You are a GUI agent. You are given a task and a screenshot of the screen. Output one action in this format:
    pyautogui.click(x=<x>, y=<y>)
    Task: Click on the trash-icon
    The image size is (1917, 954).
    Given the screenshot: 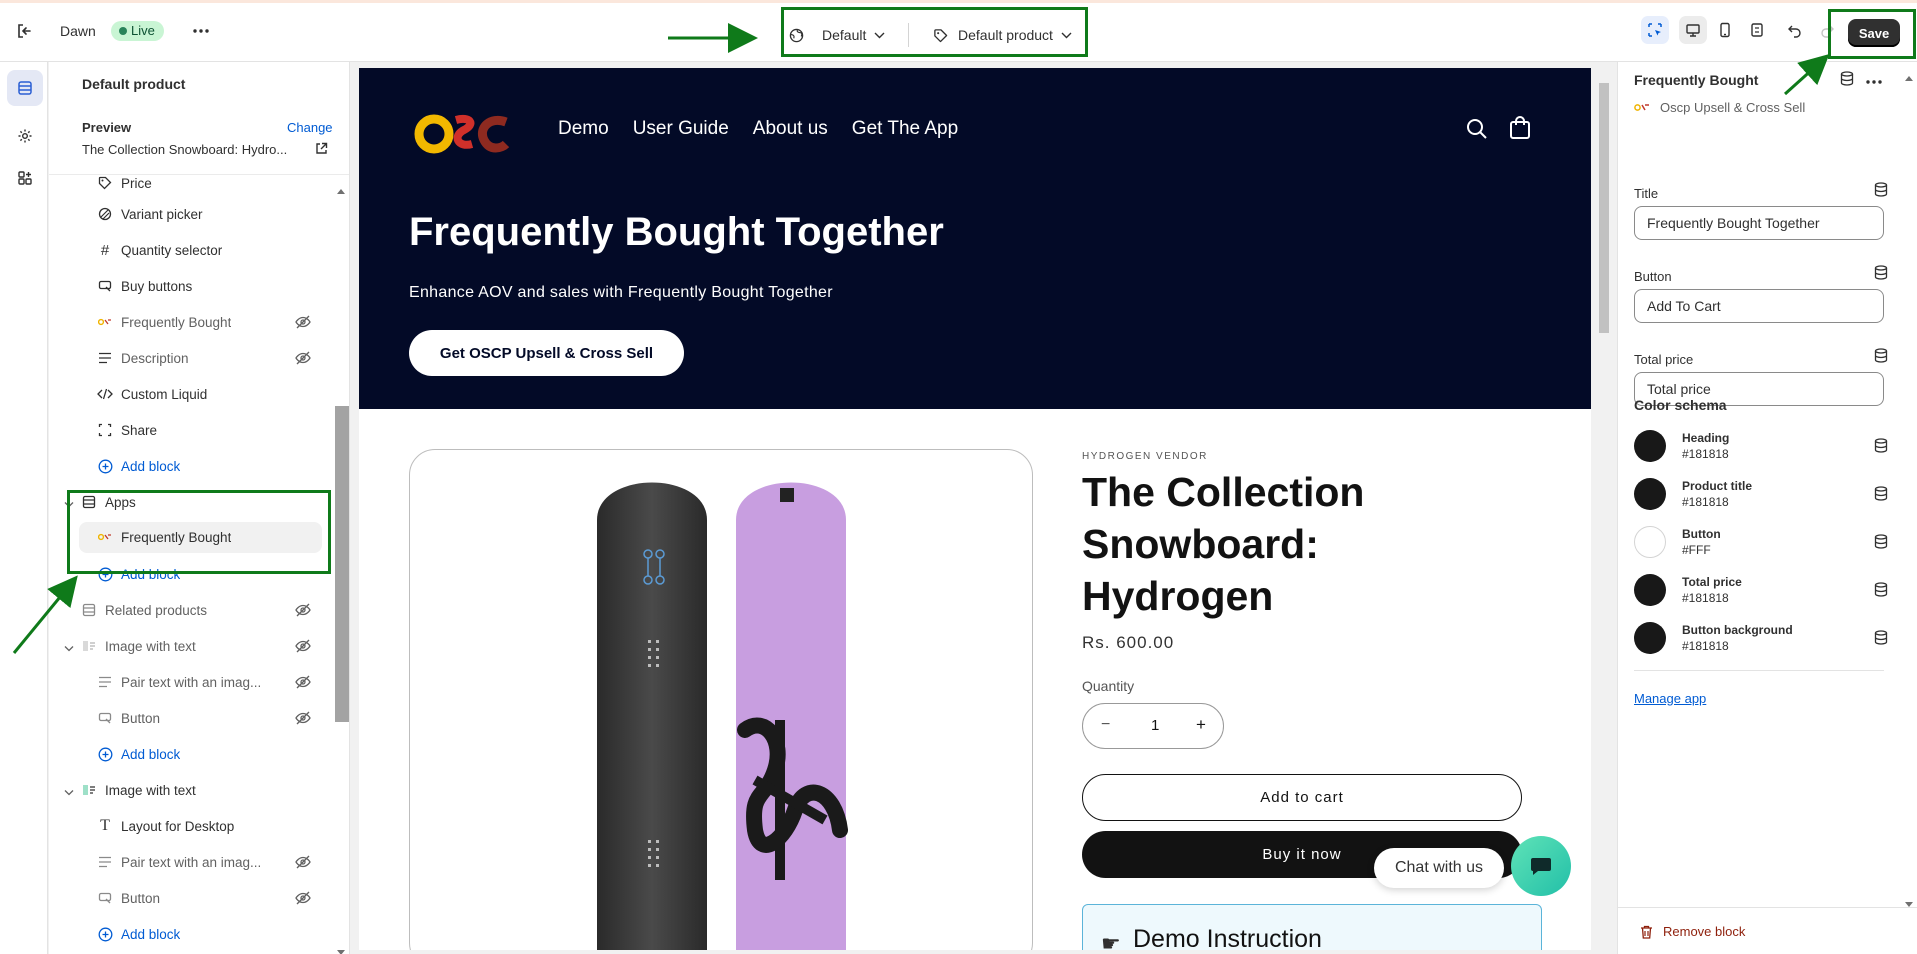 What is the action you would take?
    pyautogui.click(x=1646, y=932)
    